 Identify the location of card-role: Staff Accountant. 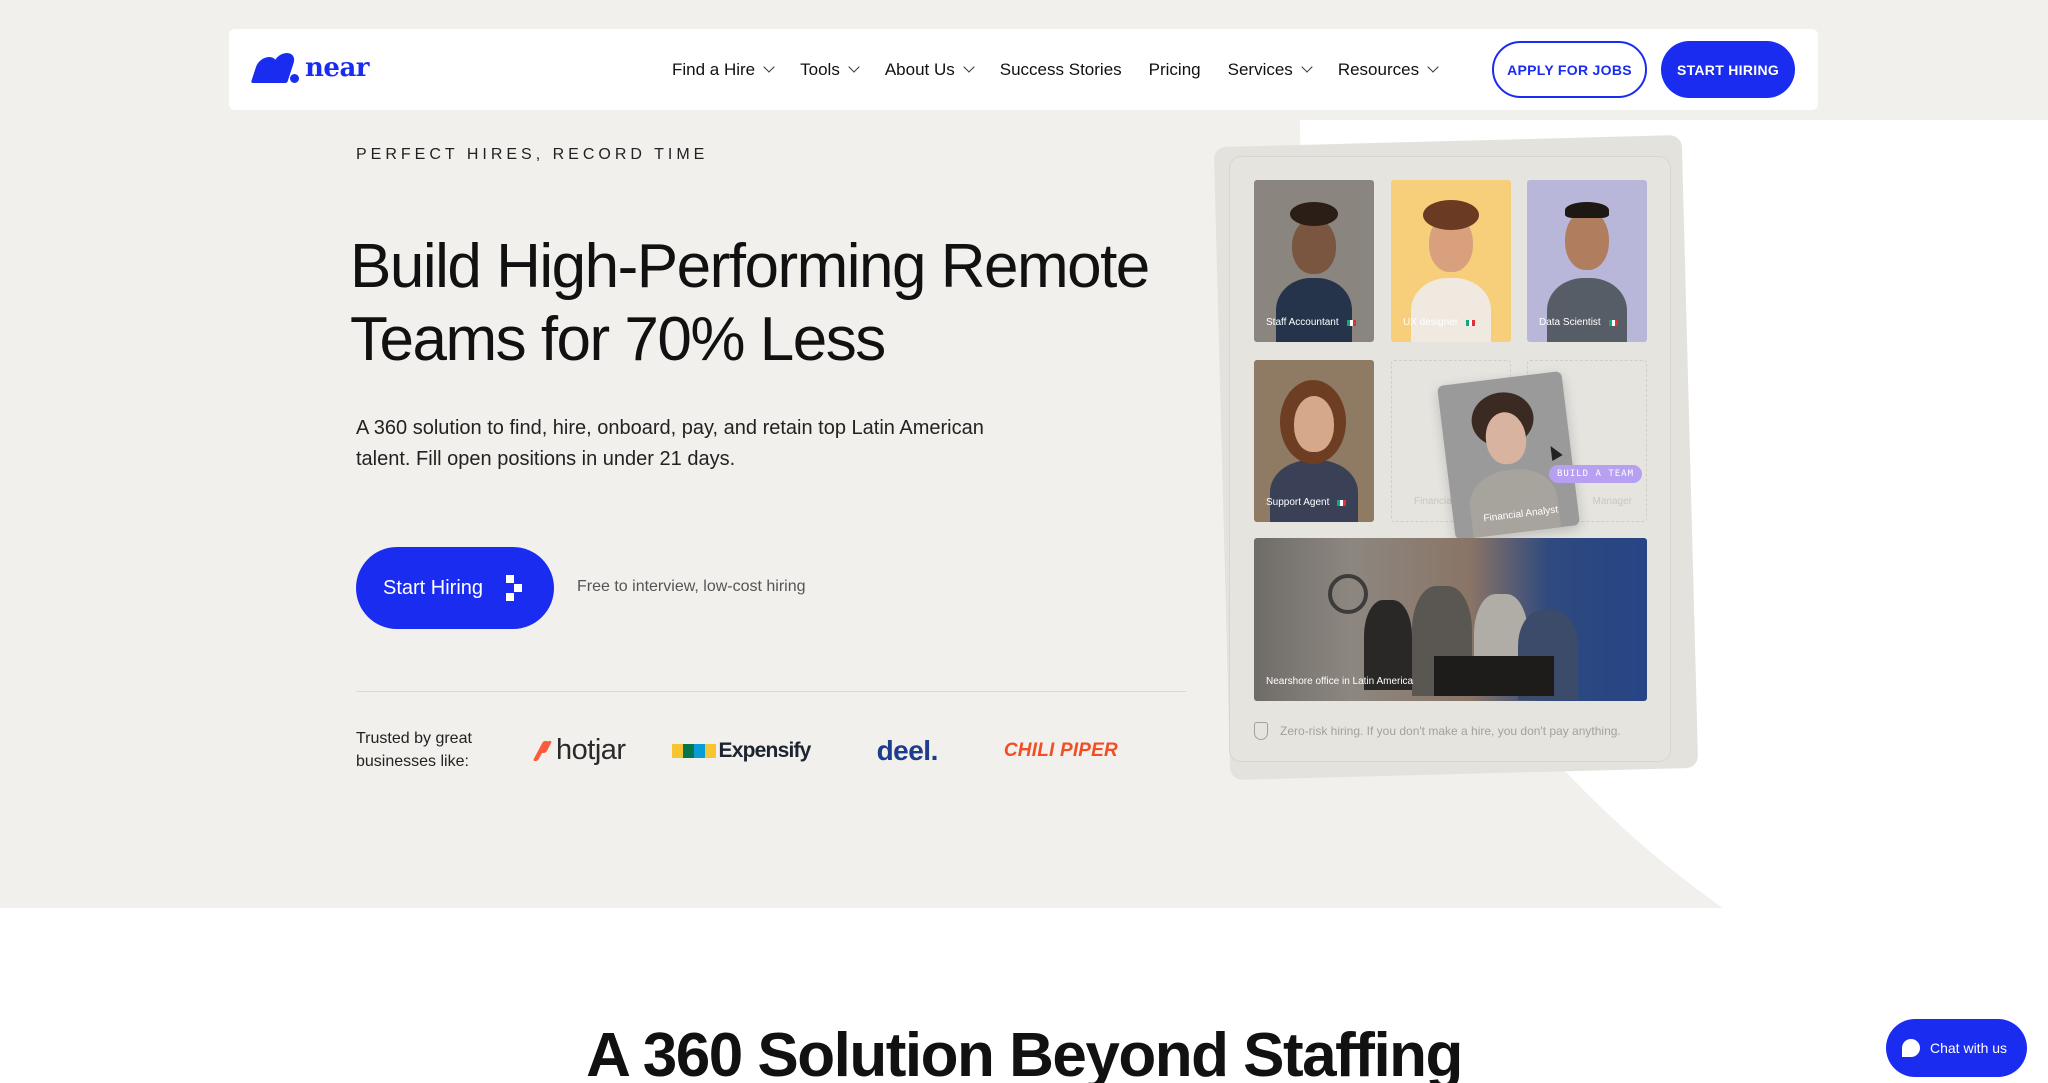
(1302, 322).